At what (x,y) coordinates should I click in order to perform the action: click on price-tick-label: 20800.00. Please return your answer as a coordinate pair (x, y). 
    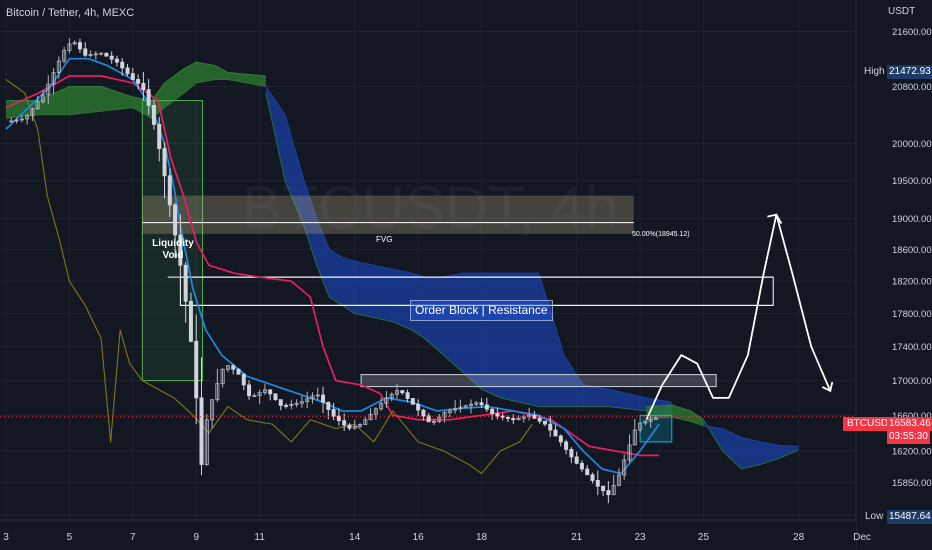
    Looking at the image, I should click on (912, 87).